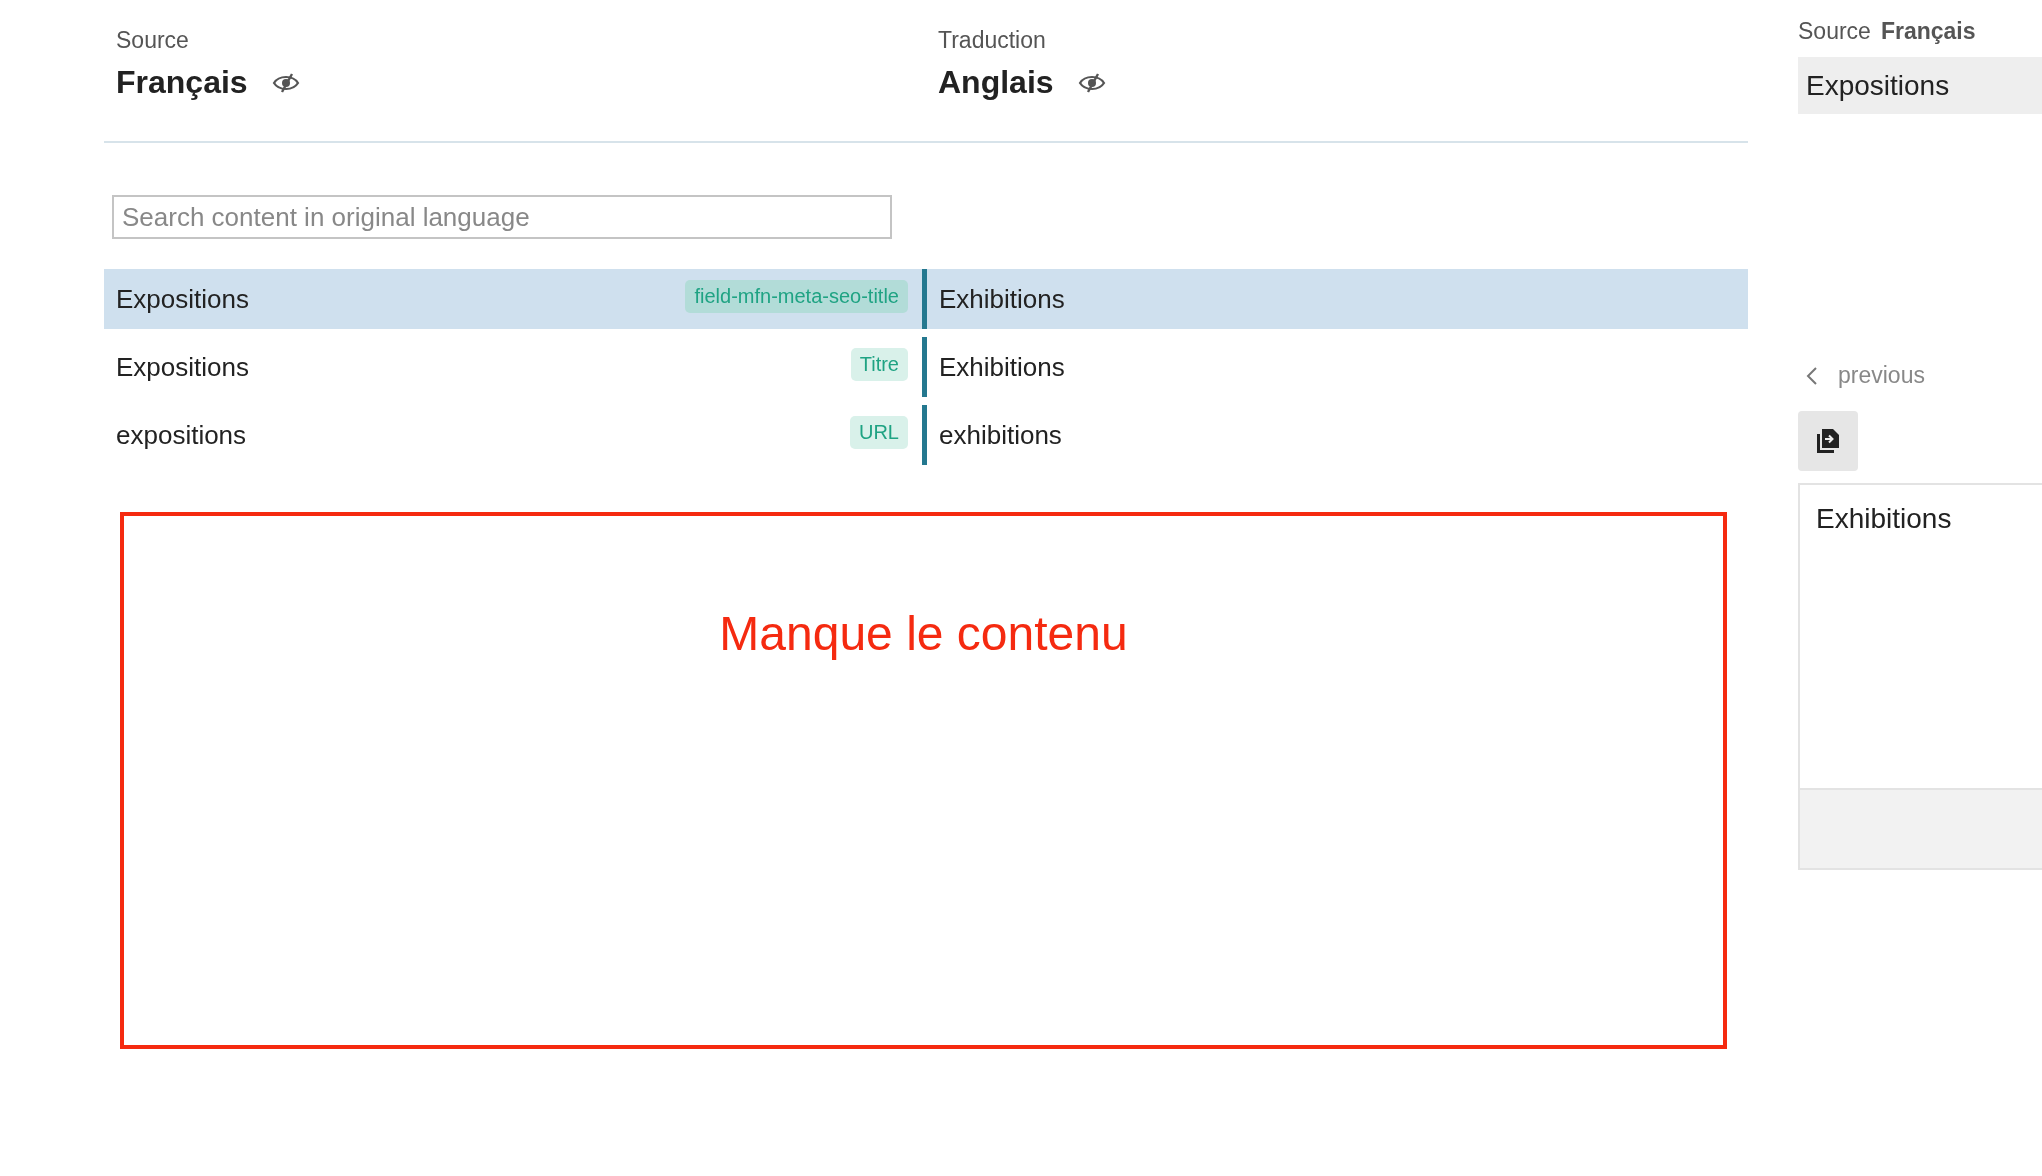 This screenshot has width=2042, height=1176. Describe the element at coordinates (879, 432) in the screenshot. I see `field-tag: URL` at that location.